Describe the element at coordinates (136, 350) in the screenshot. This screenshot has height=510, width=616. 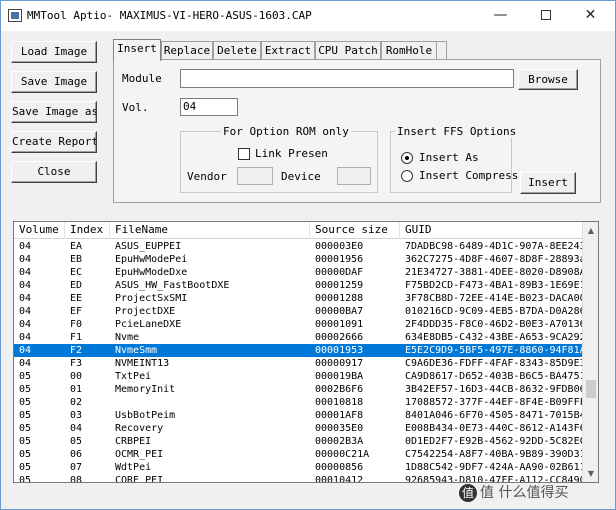
I see `cell-filename: NvmeSmm` at that location.